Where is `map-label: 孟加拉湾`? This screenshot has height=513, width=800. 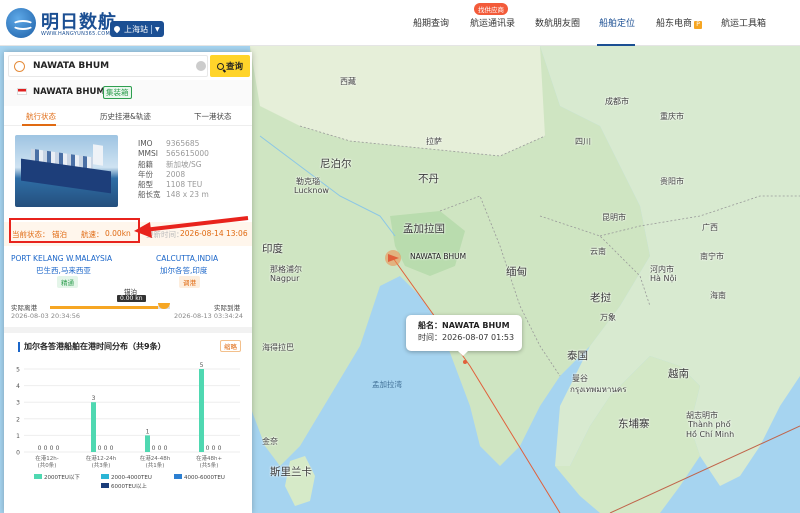
map-label: 孟加拉湾 is located at coordinates (387, 384).